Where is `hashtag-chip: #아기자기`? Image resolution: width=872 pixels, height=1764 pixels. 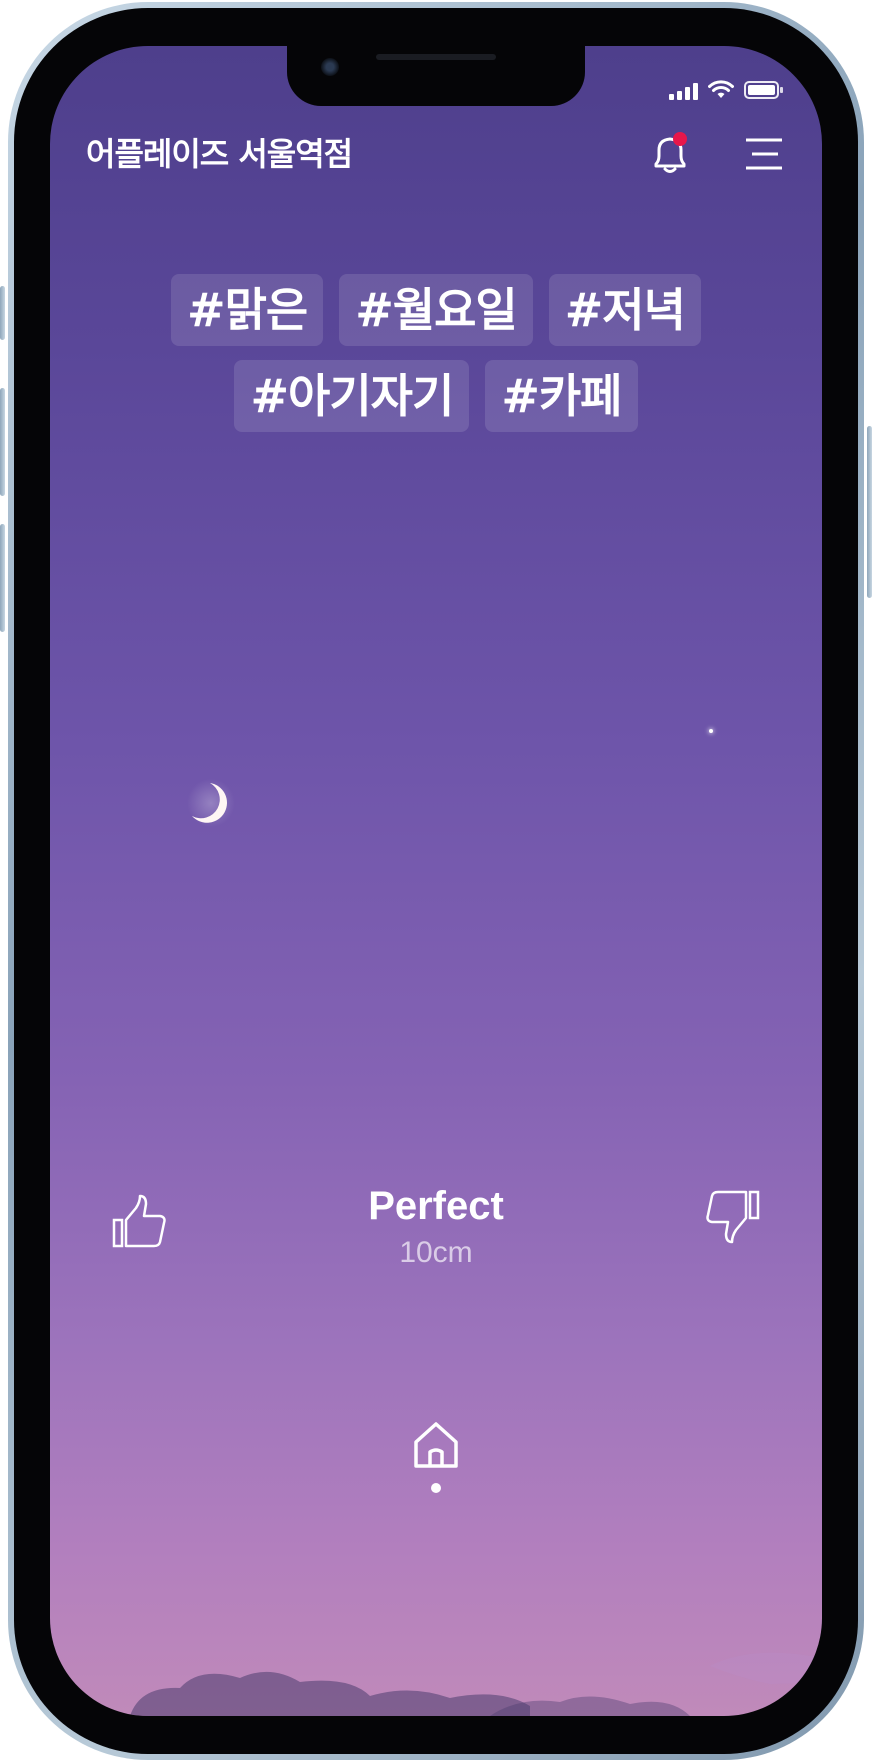
hashtag-chip: #아기자기 is located at coordinates (352, 396).